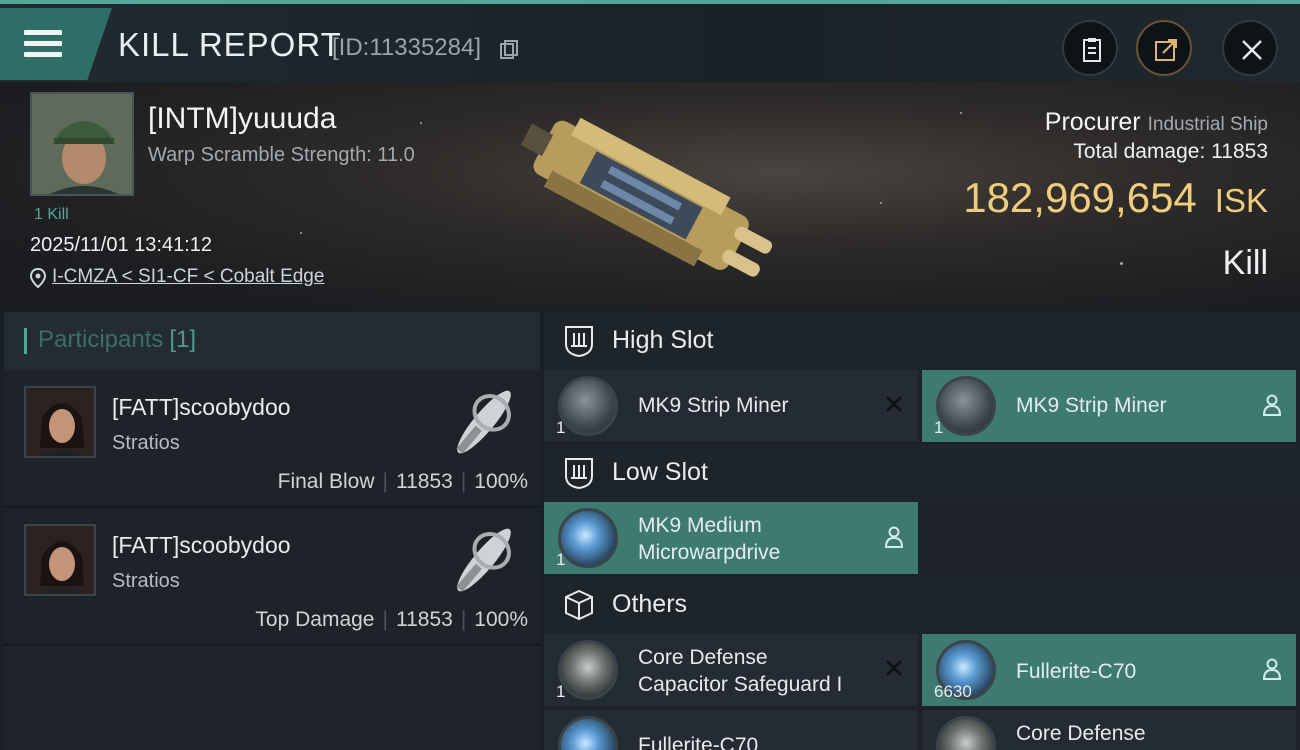 The height and width of the screenshot is (750, 1300). Describe the element at coordinates (183, 339) in the screenshot. I see `participants-count: [1]` at that location.